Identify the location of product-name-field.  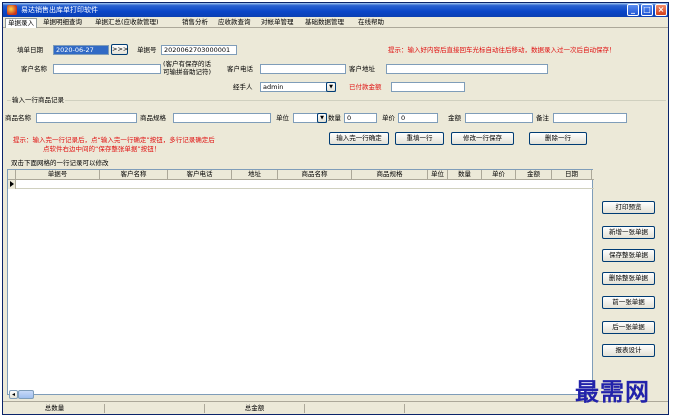
(86, 118).